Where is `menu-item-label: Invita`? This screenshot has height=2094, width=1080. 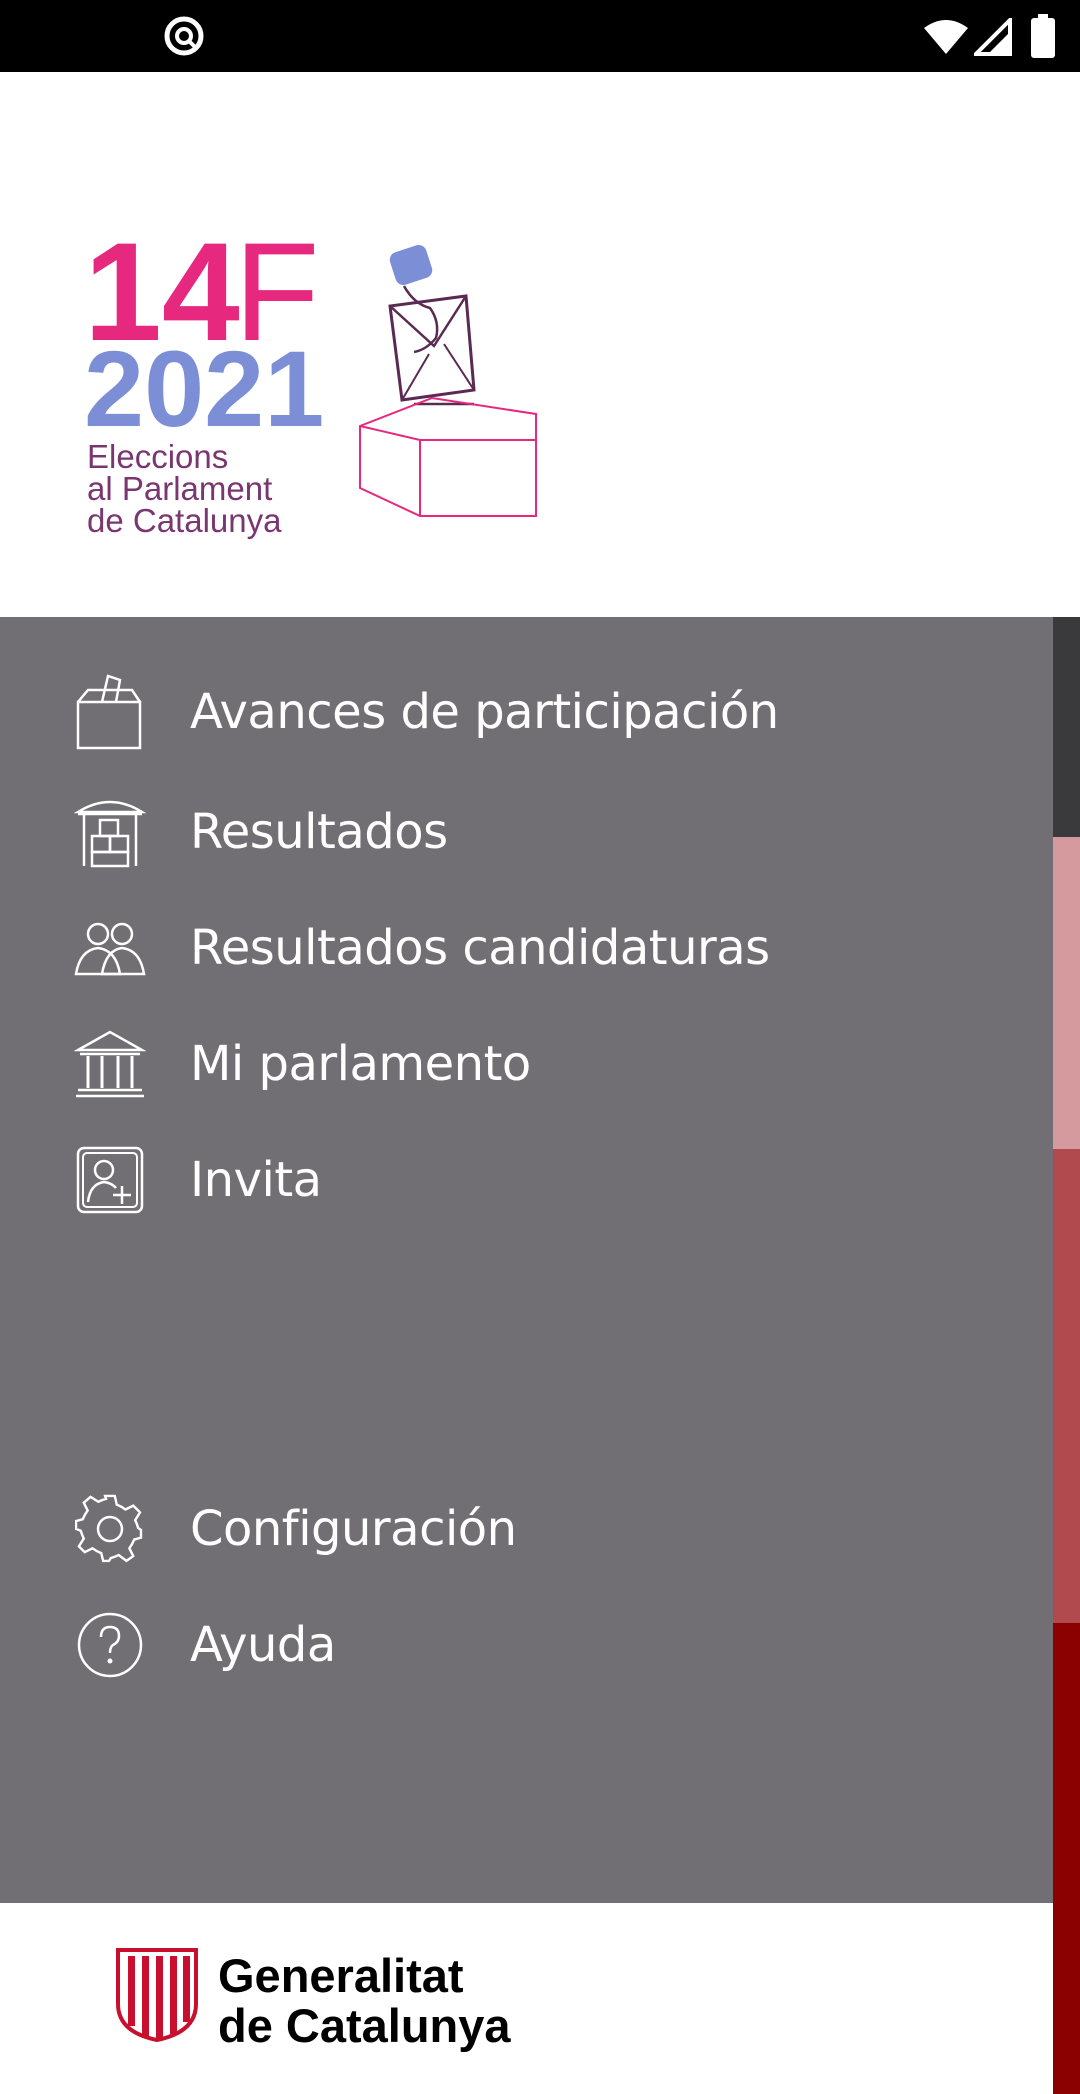 menu-item-label: Invita is located at coordinates (256, 1180).